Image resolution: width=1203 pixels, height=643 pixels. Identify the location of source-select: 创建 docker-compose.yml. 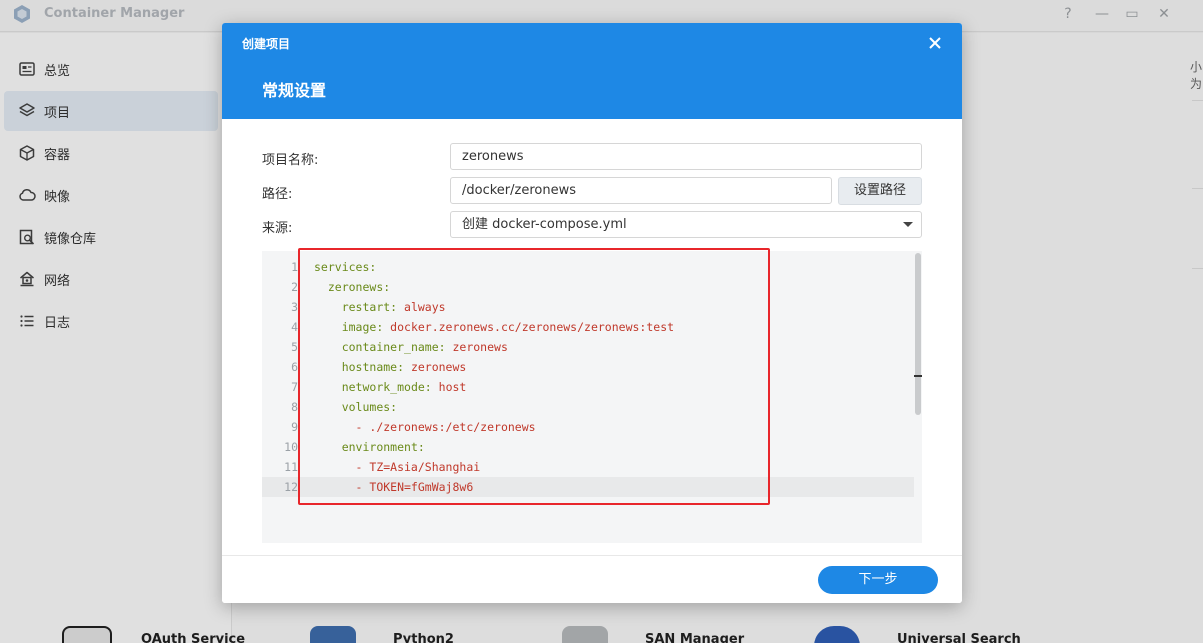
(686, 224).